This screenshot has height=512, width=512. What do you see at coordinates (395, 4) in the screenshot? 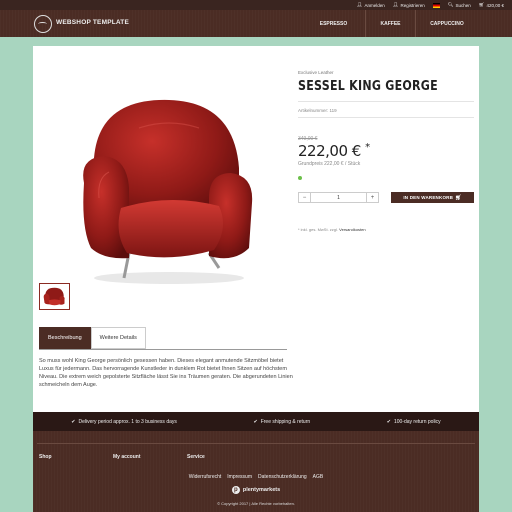
I see `user-plus-icon: 👤︎` at bounding box center [395, 4].